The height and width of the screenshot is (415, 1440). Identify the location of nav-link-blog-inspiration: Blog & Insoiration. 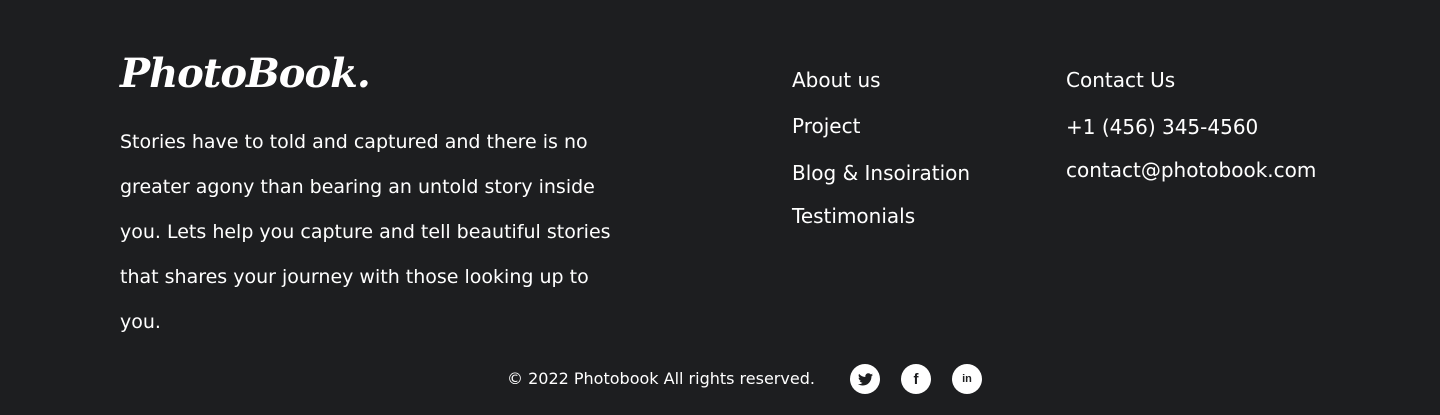
(881, 173).